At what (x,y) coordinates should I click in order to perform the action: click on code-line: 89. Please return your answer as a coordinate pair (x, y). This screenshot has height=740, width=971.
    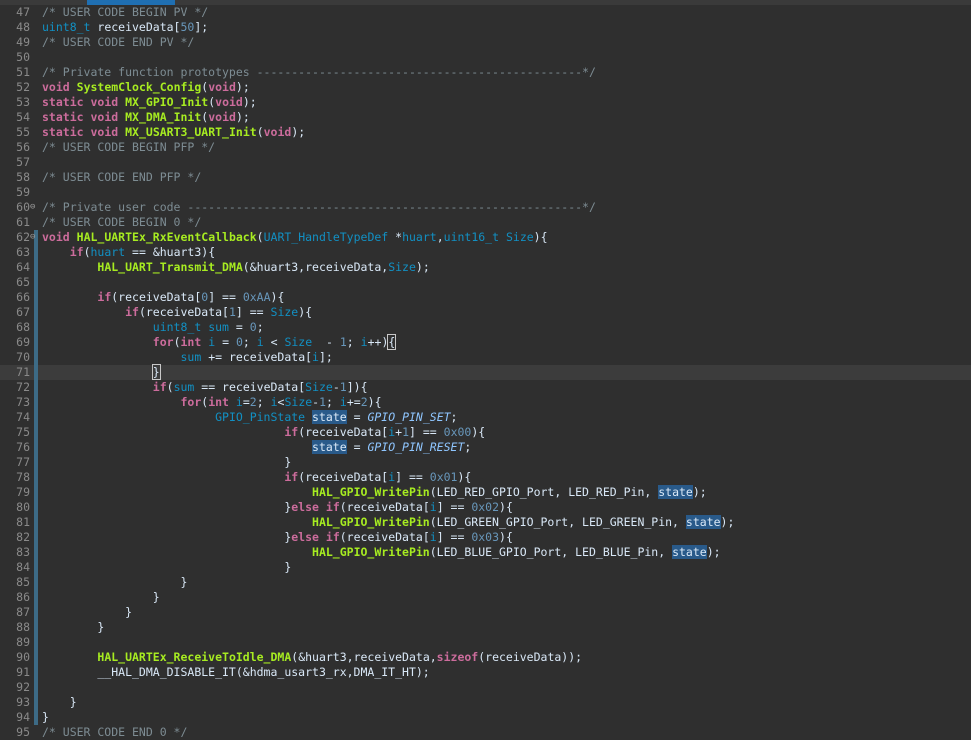
    Looking at the image, I should click on (485, 642).